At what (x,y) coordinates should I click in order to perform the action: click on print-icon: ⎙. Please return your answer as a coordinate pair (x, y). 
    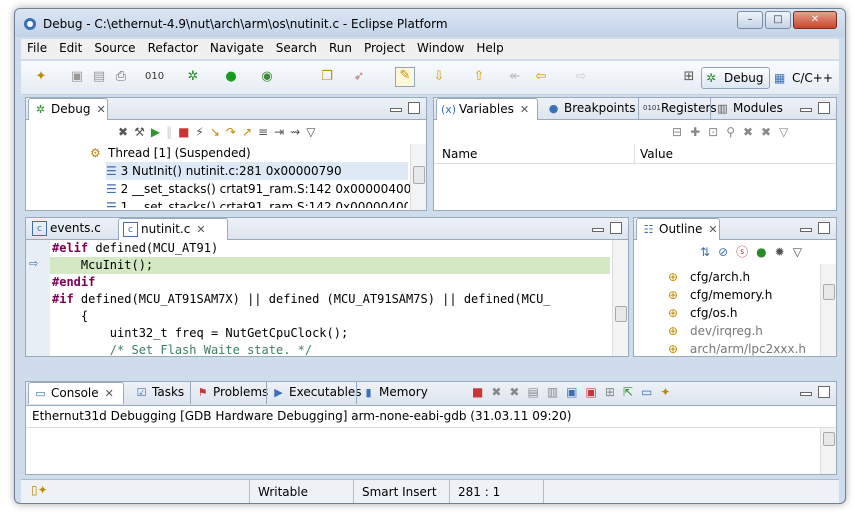
    Looking at the image, I should click on (121, 77).